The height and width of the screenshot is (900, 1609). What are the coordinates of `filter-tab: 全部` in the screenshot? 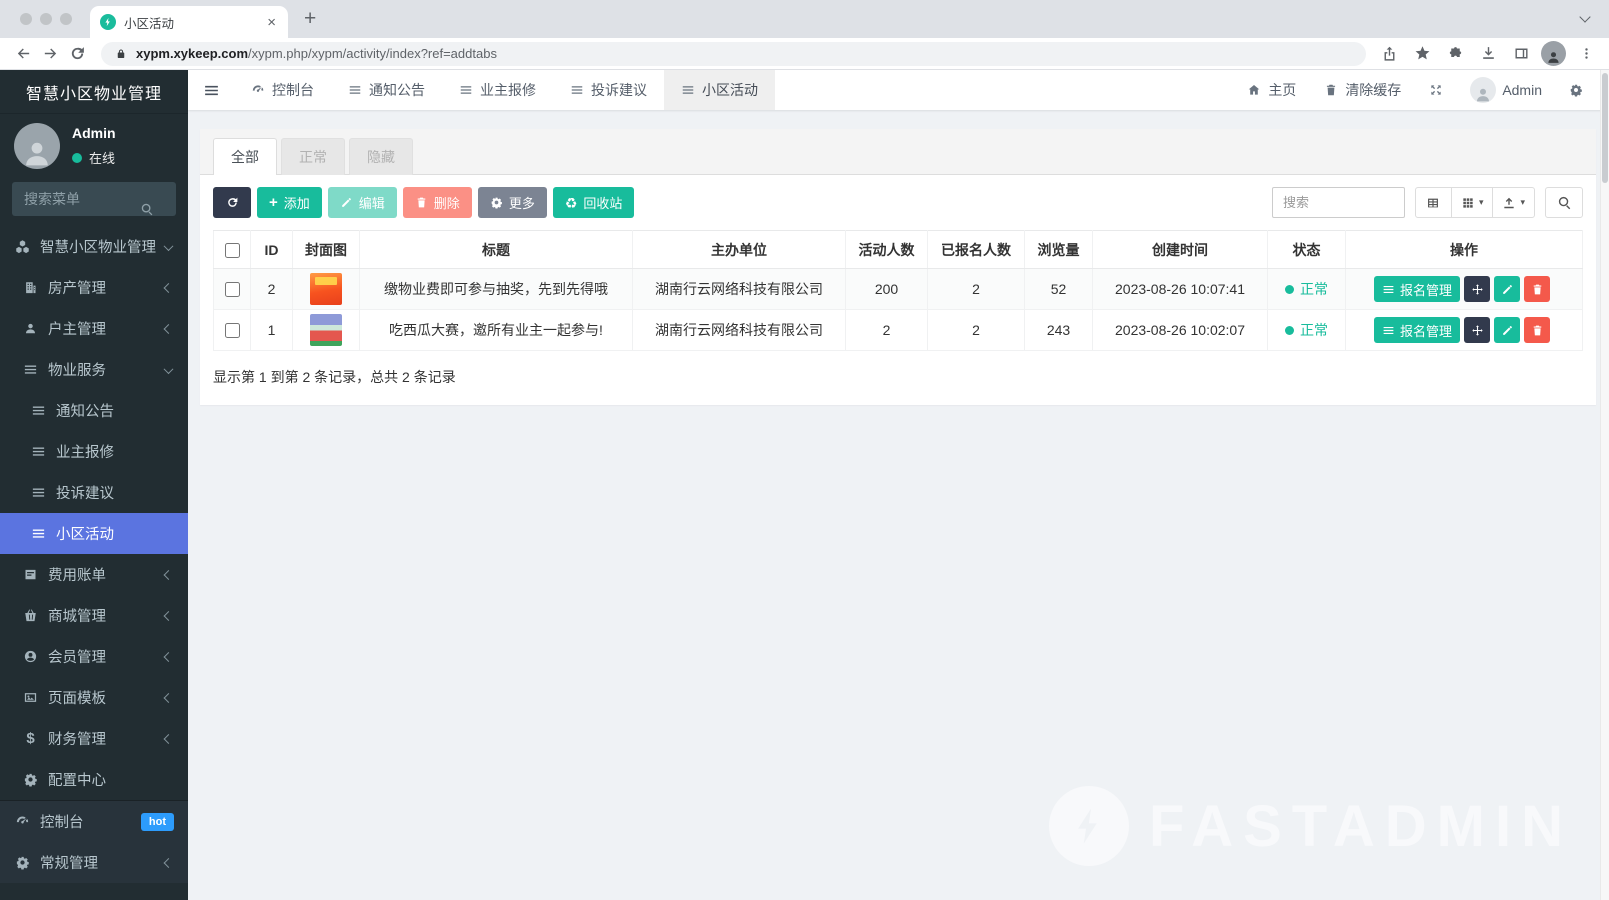 It's located at (245, 156).